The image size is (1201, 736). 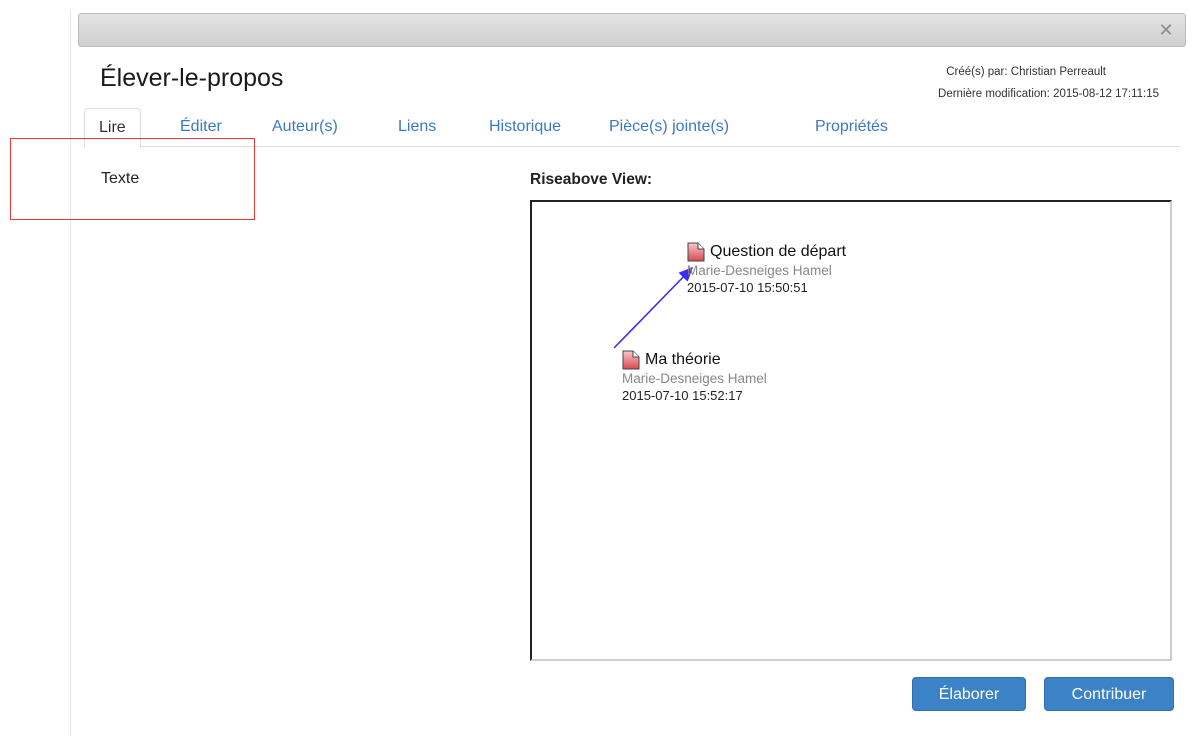 I want to click on created-by-text: Créé(s) par: Christian Perreault, so click(x=1026, y=72).